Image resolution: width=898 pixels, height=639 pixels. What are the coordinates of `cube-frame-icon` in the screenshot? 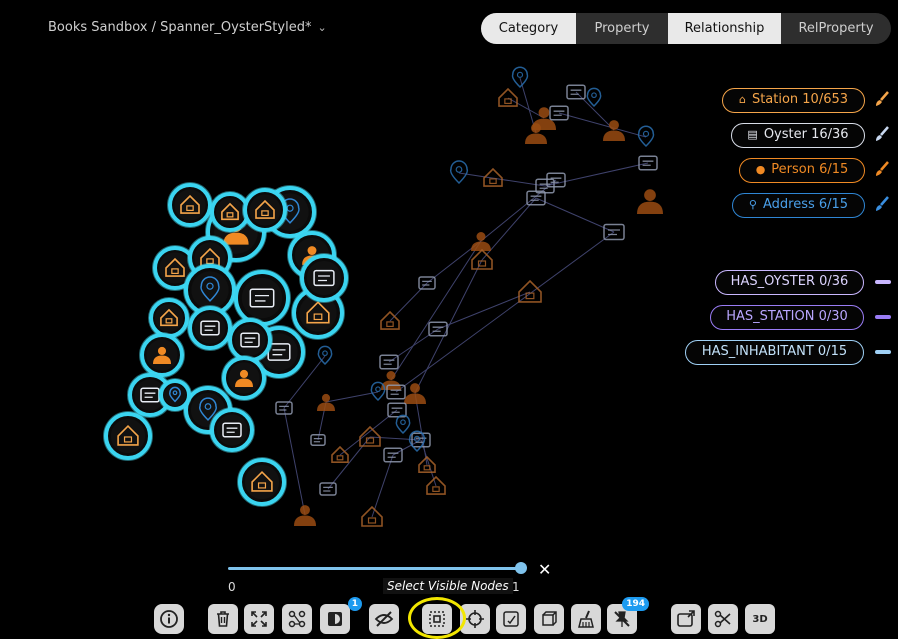 It's located at (549, 618).